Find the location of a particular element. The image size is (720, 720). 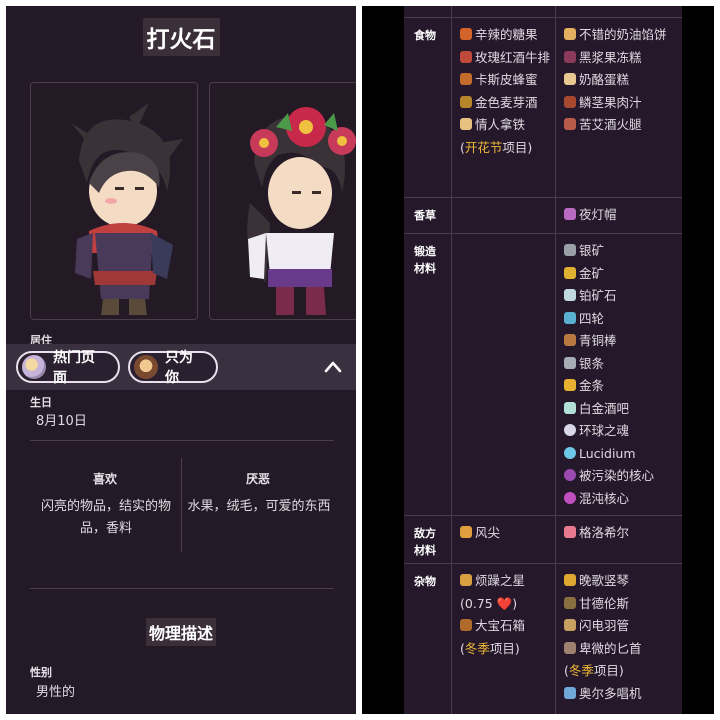

rhubarb-gravy-icon is located at coordinates (570, 101).